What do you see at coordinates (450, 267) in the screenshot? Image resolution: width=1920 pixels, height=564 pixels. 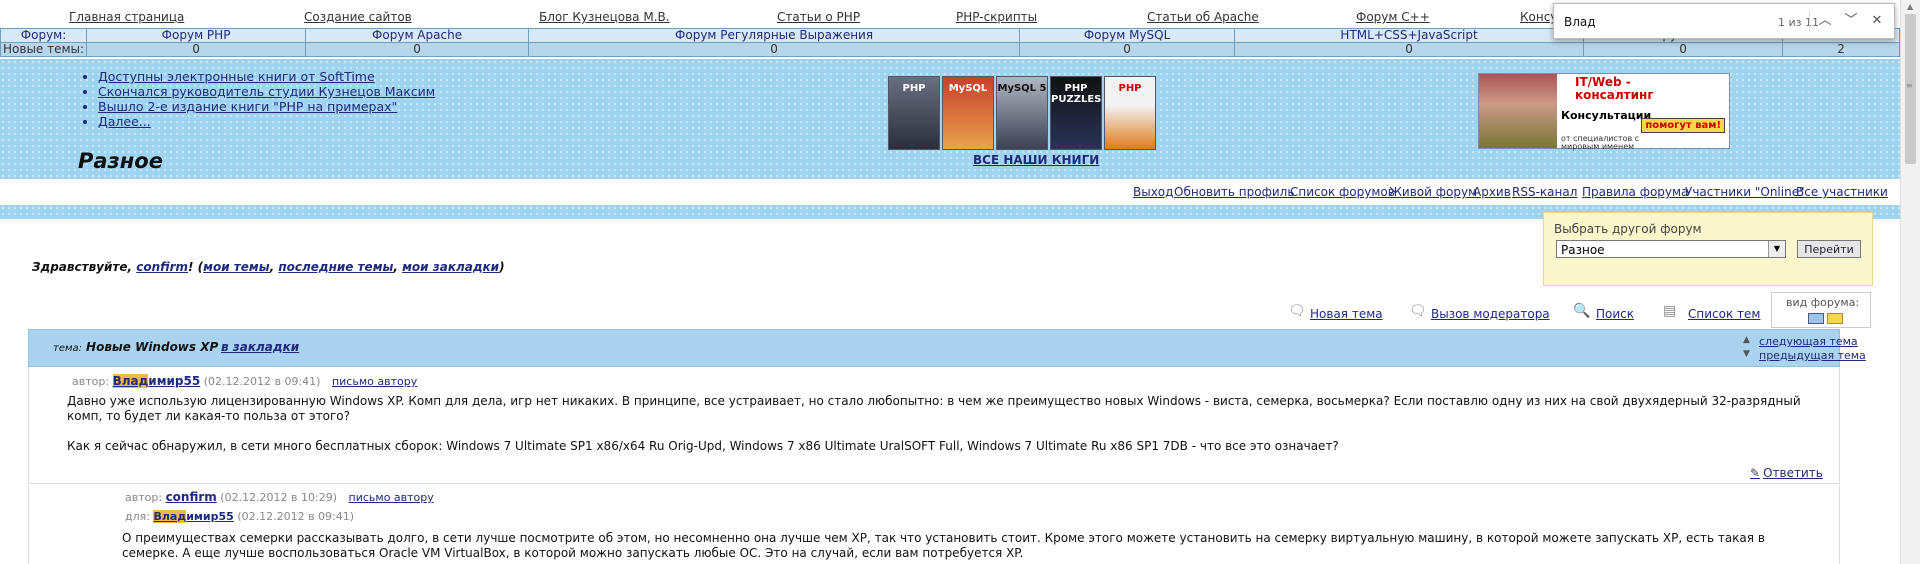 I see `my-bookmarks-link: мои закладки` at bounding box center [450, 267].